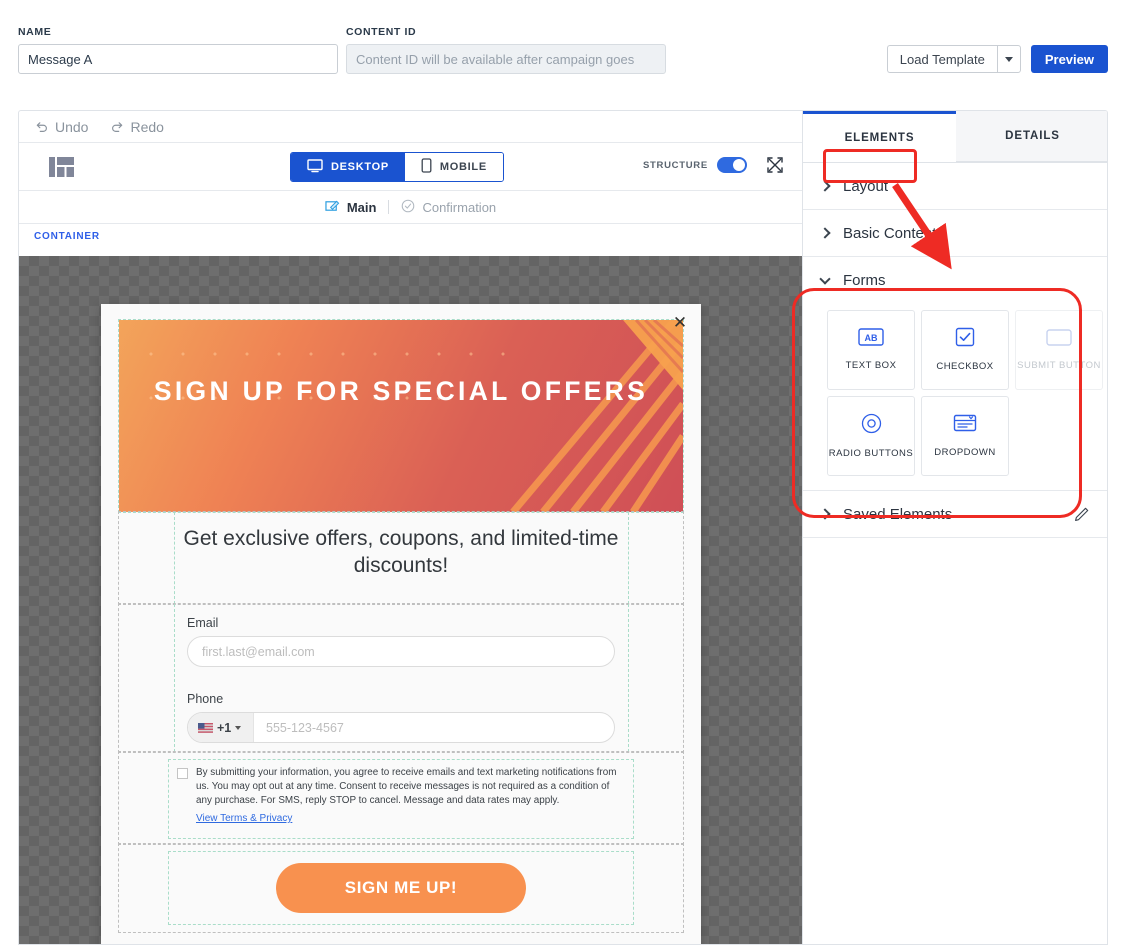 The height and width of the screenshot is (945, 1126). What do you see at coordinates (178, 59) in the screenshot?
I see `name-input: Message A` at bounding box center [178, 59].